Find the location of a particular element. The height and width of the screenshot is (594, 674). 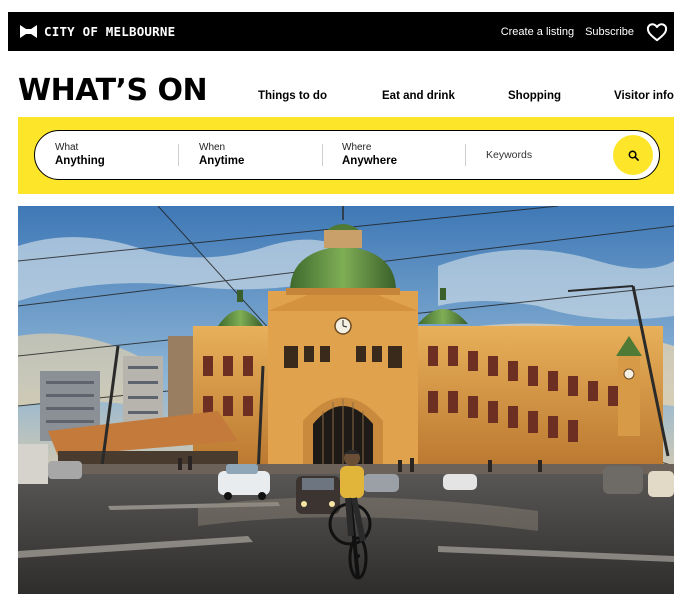

where-value: Anywhere is located at coordinates (369, 161).